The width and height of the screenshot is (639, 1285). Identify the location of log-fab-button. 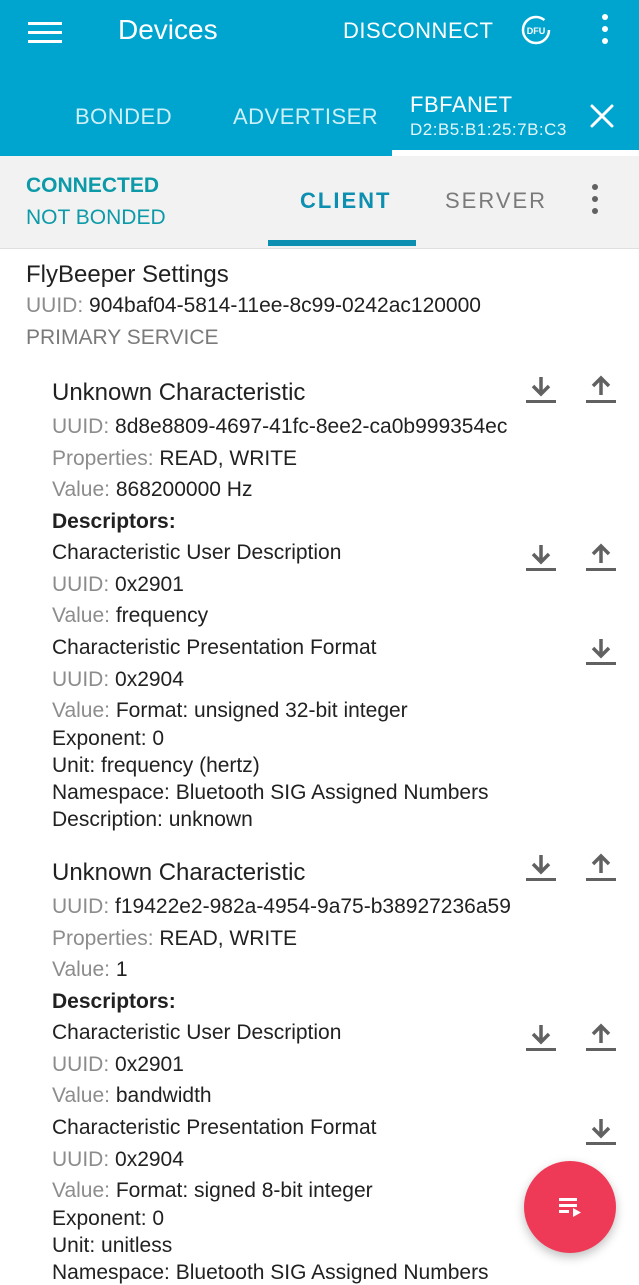
(570, 1207).